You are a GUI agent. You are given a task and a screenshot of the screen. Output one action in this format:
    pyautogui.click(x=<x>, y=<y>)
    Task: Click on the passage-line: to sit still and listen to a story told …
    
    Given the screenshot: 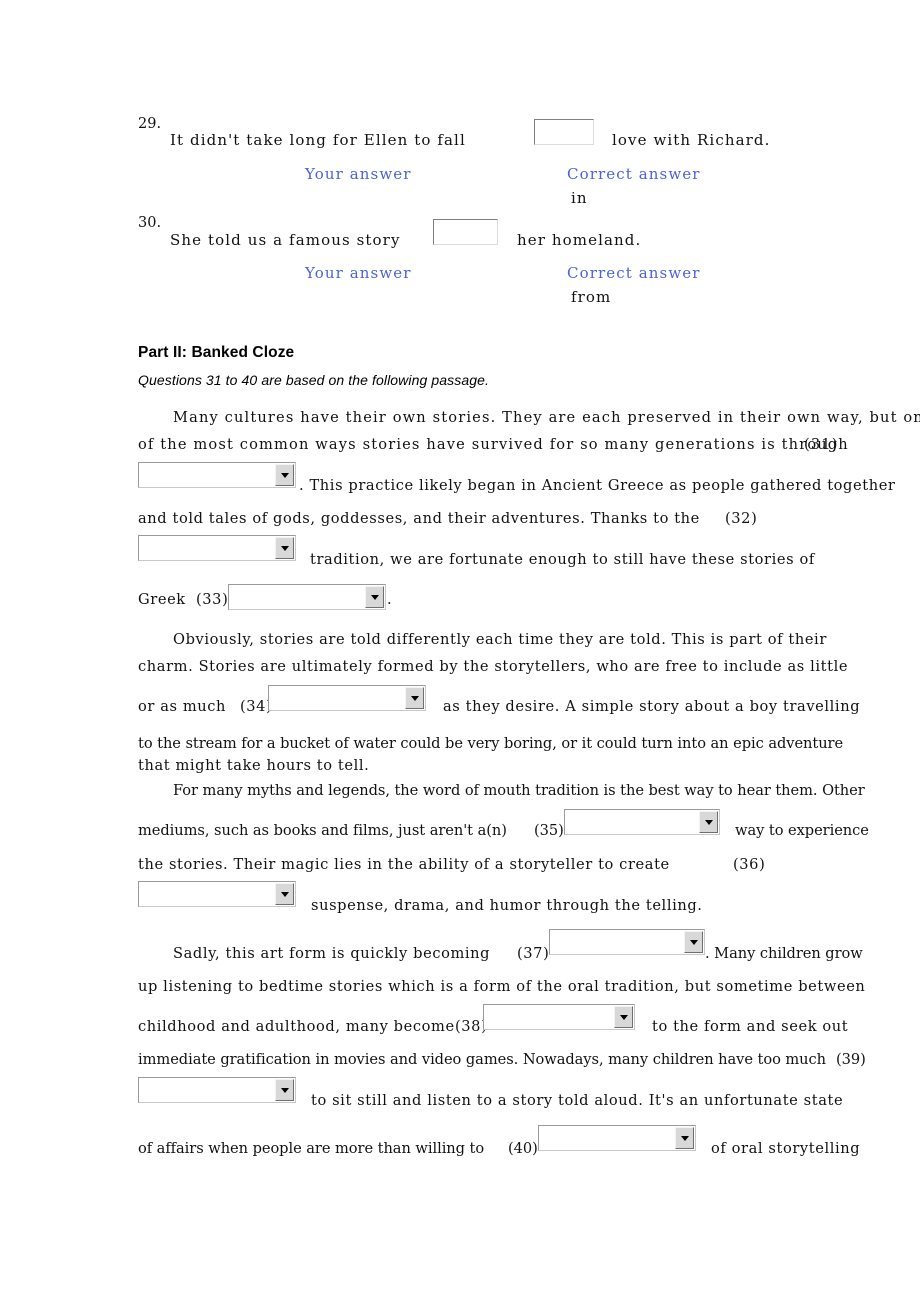 What is the action you would take?
    pyautogui.click(x=577, y=1100)
    